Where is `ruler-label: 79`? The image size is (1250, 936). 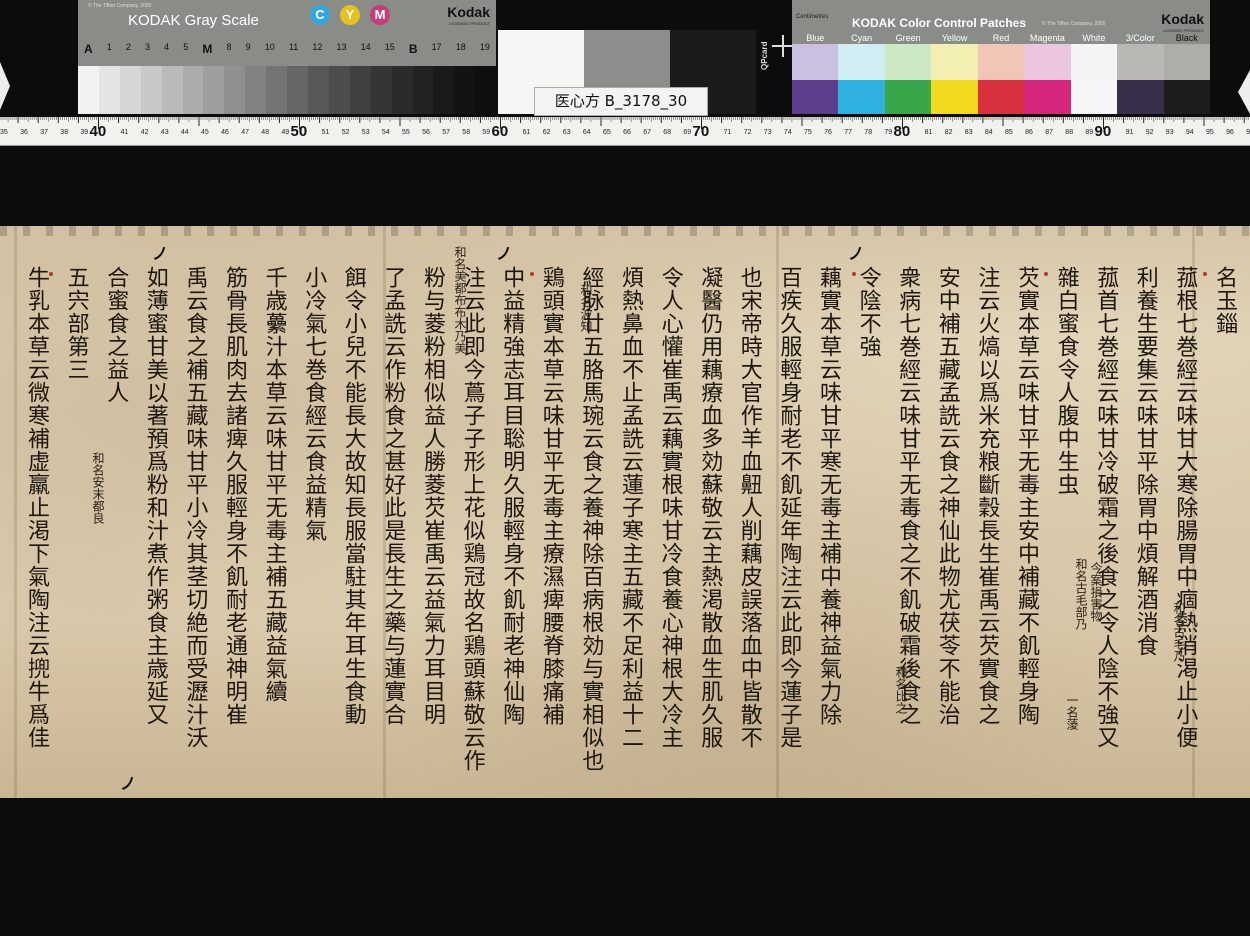 ruler-label: 79 is located at coordinates (888, 132).